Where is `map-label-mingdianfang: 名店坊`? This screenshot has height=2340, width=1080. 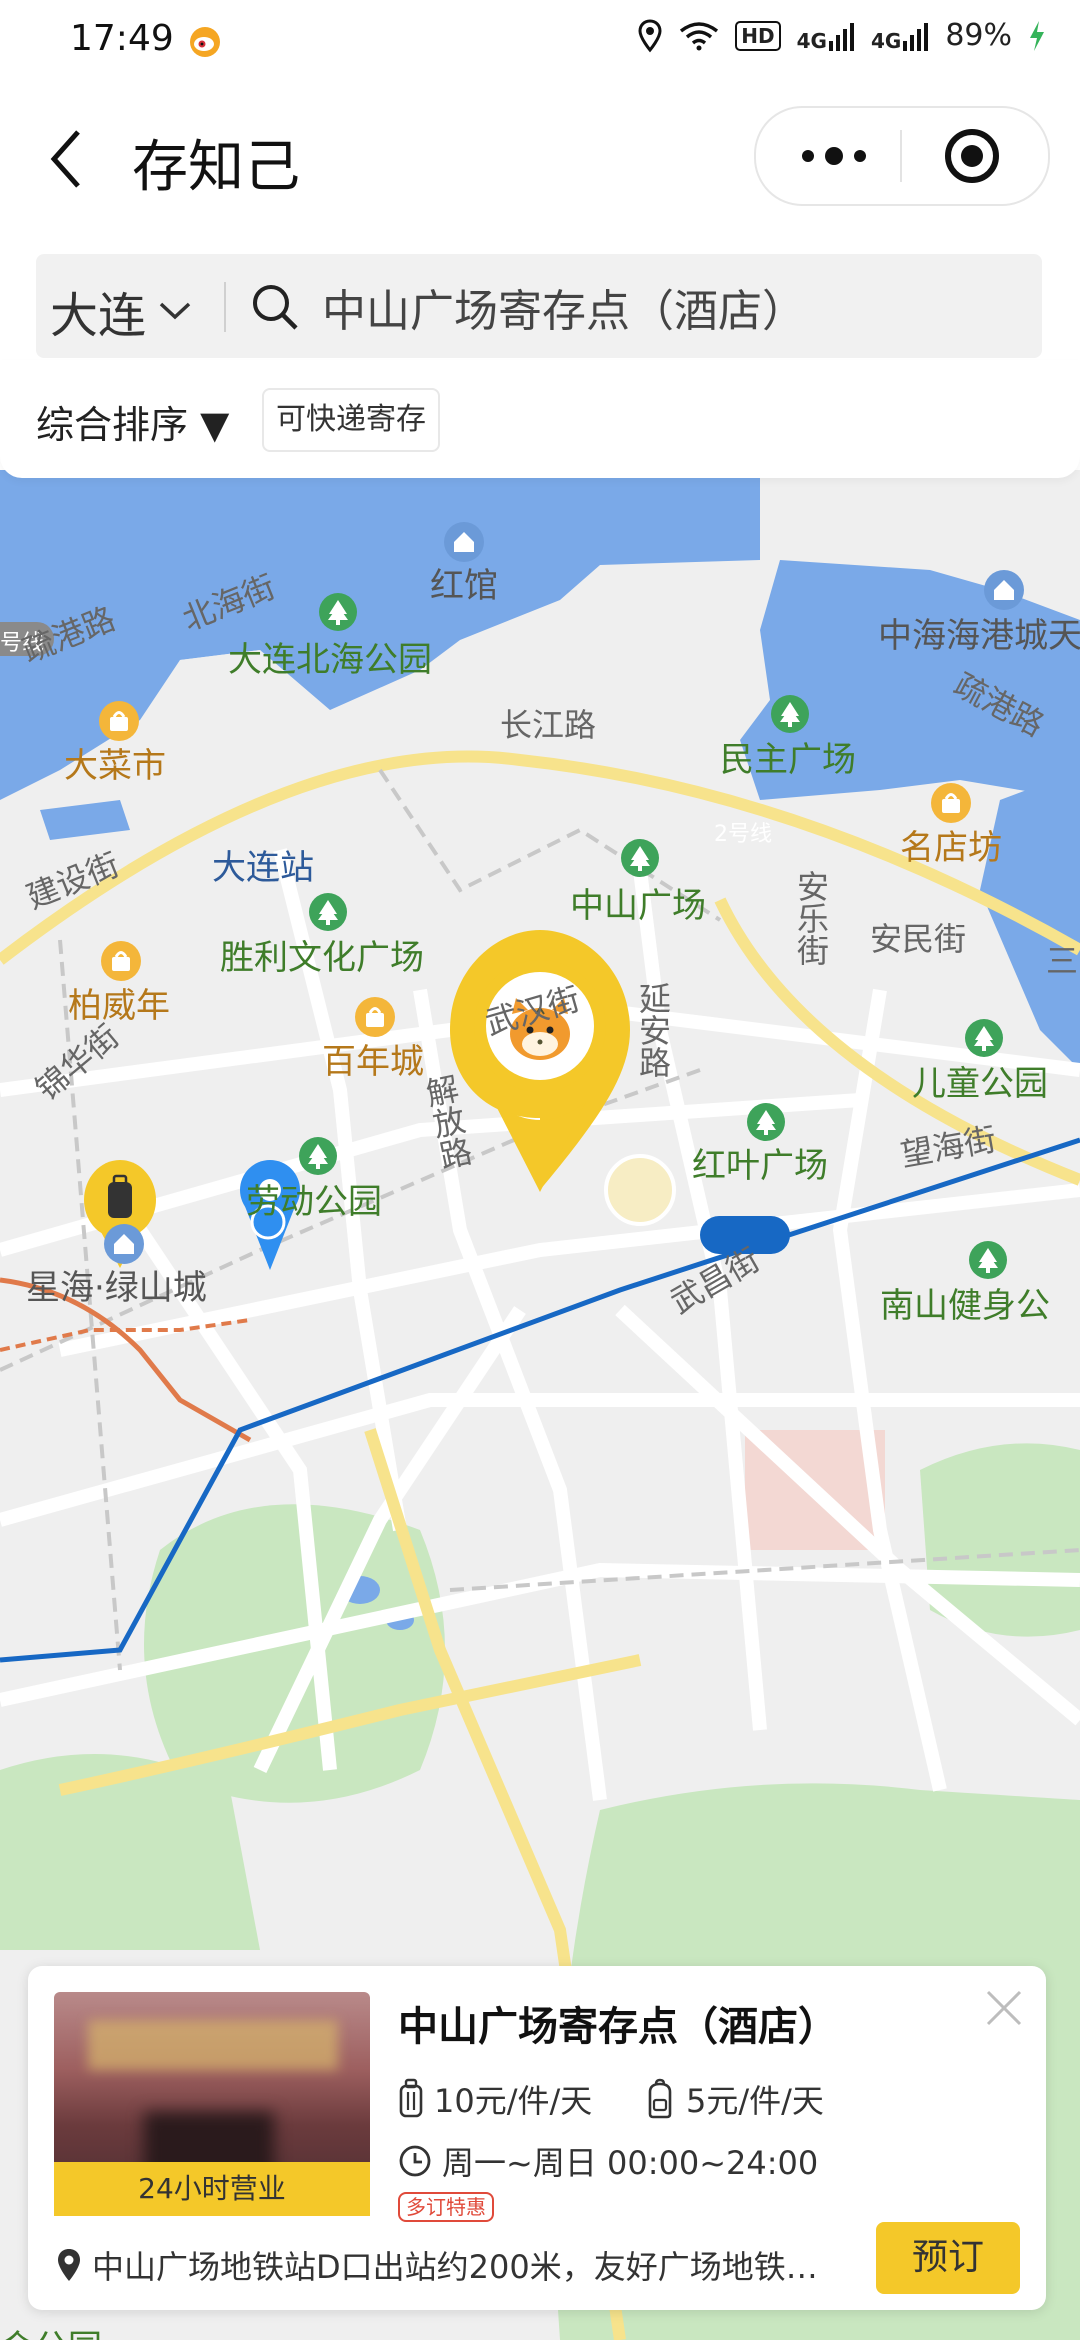 map-label-mingdianfang: 名店坊 is located at coordinates (951, 848).